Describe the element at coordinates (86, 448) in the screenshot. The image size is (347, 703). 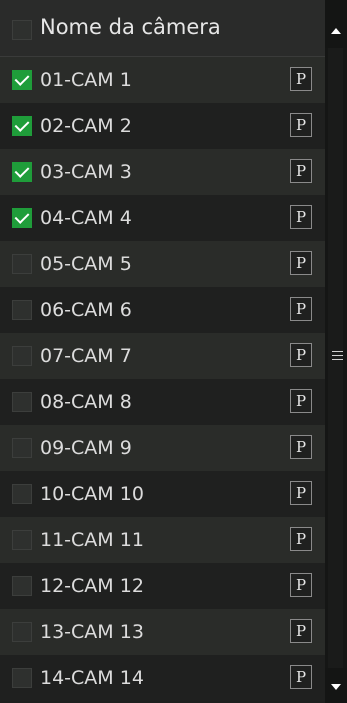
I see `camera-name-label: 09-CAM 9` at that location.